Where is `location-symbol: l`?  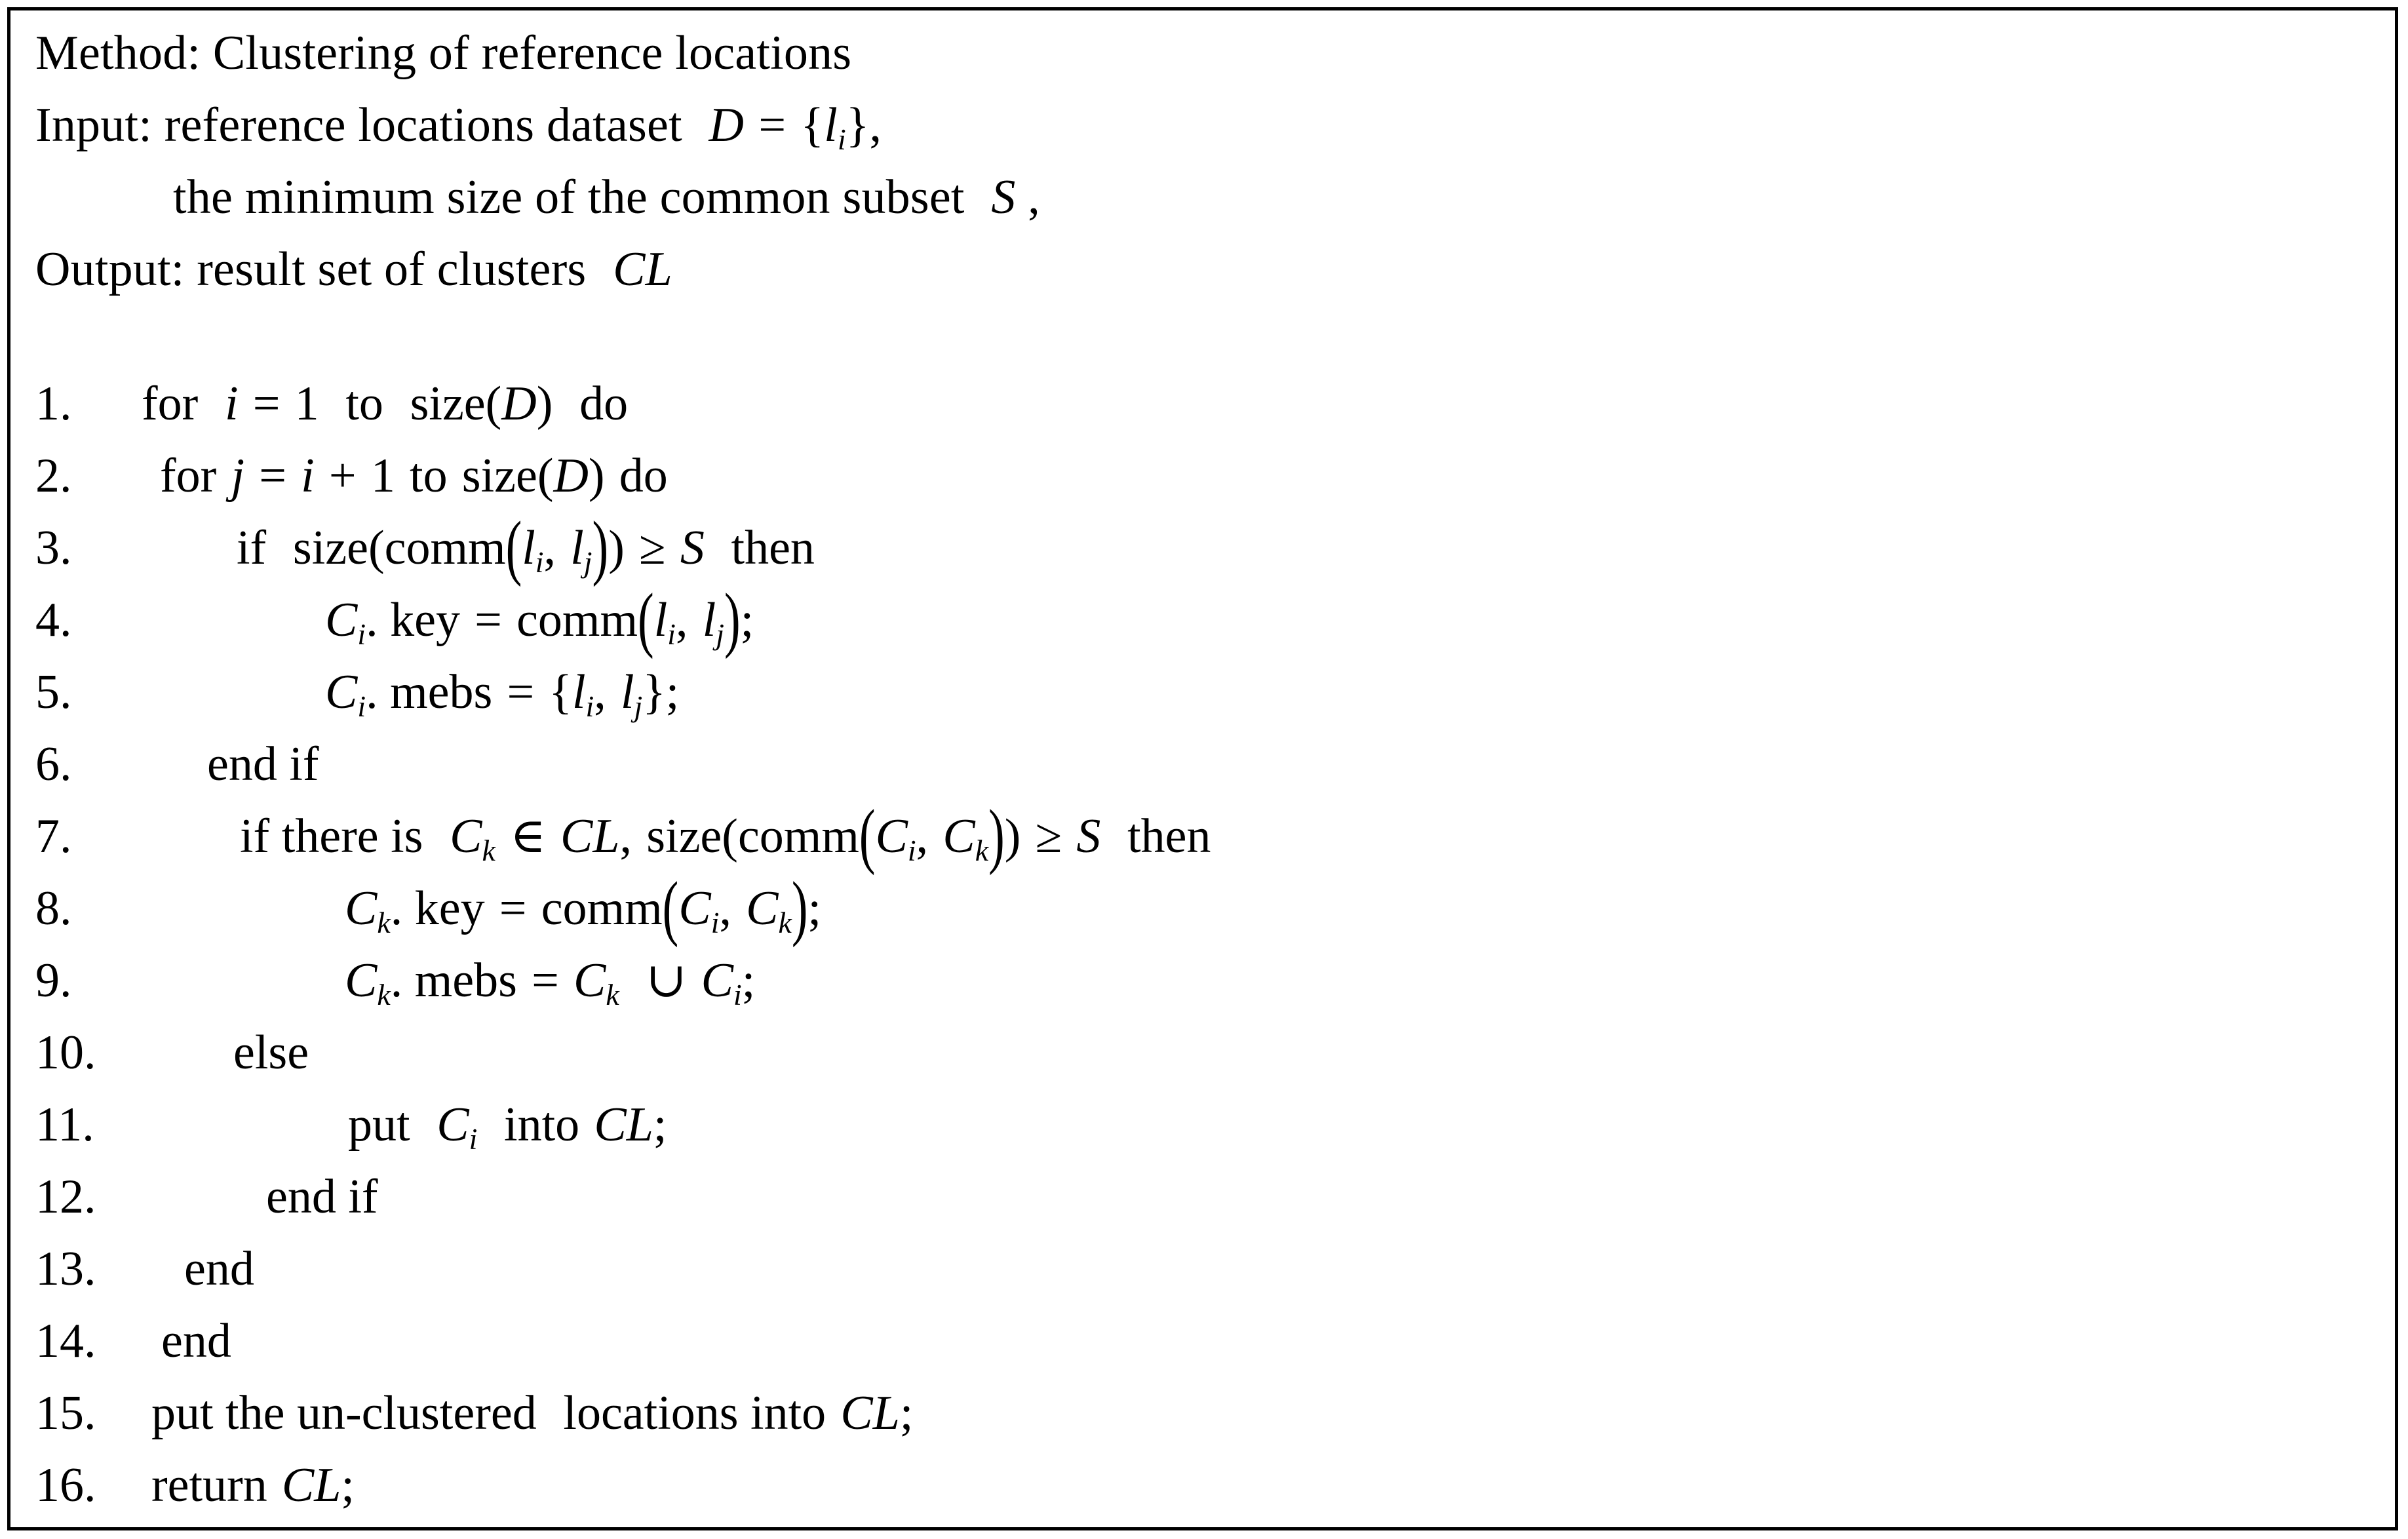 location-symbol: l is located at coordinates (831, 125).